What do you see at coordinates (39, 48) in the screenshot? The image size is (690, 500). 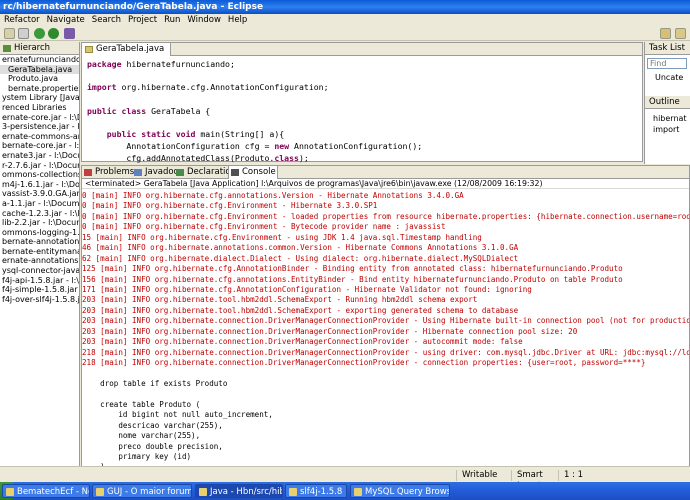 I see `hierarchy-tab: Hierarch` at bounding box center [39, 48].